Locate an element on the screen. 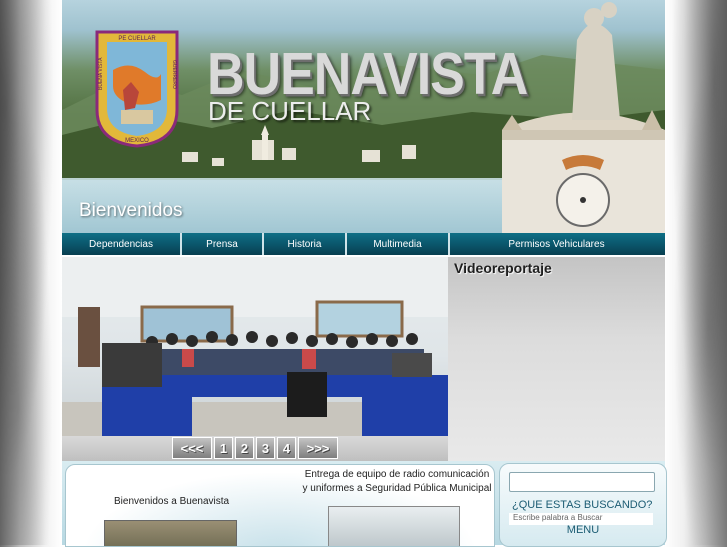  video-title: Videoreportaje is located at coordinates (503, 268).